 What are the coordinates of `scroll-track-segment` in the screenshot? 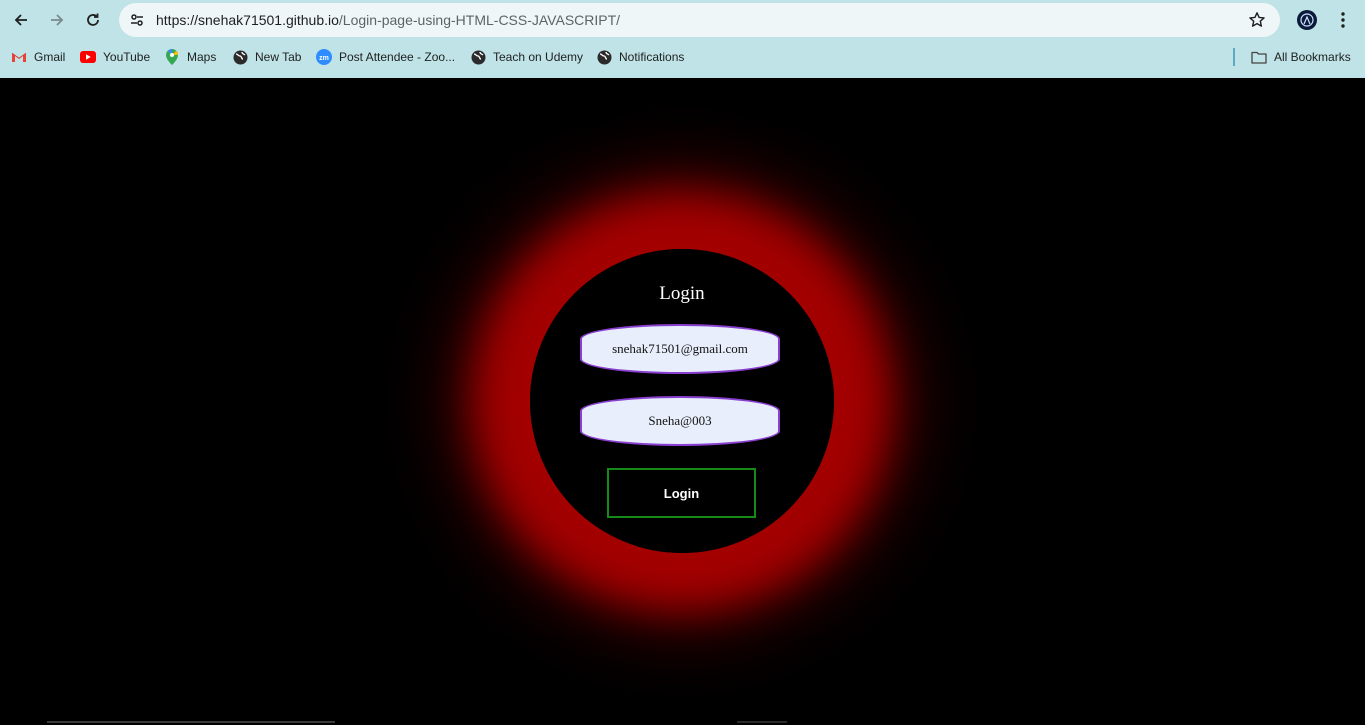 It's located at (762, 722).